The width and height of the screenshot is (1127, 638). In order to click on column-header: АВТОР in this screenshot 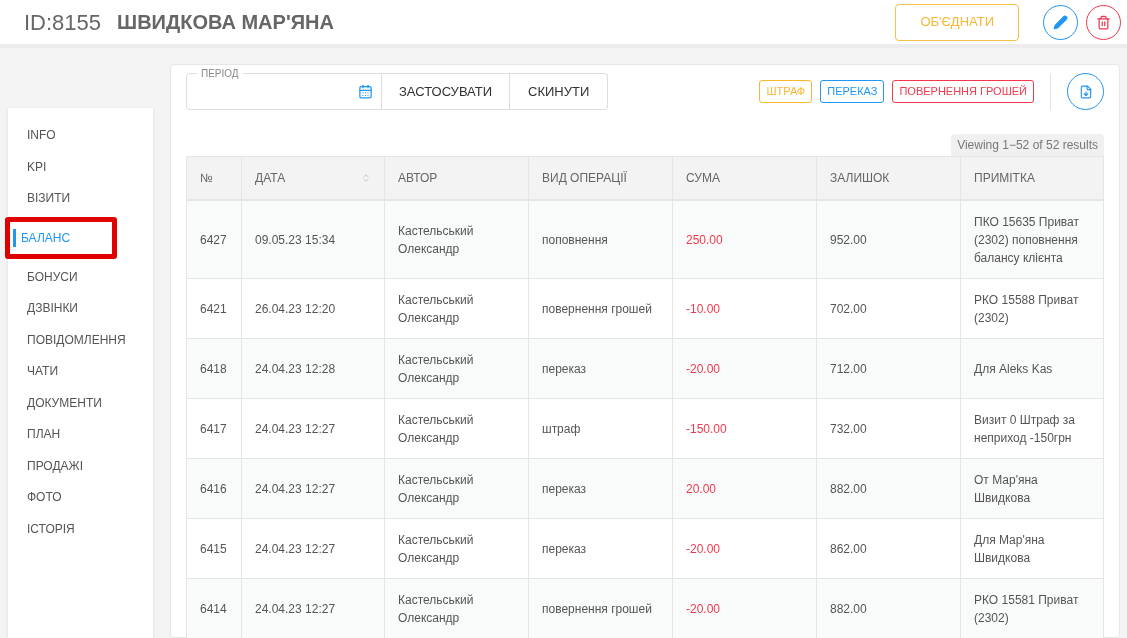, I will do `click(456, 178)`.